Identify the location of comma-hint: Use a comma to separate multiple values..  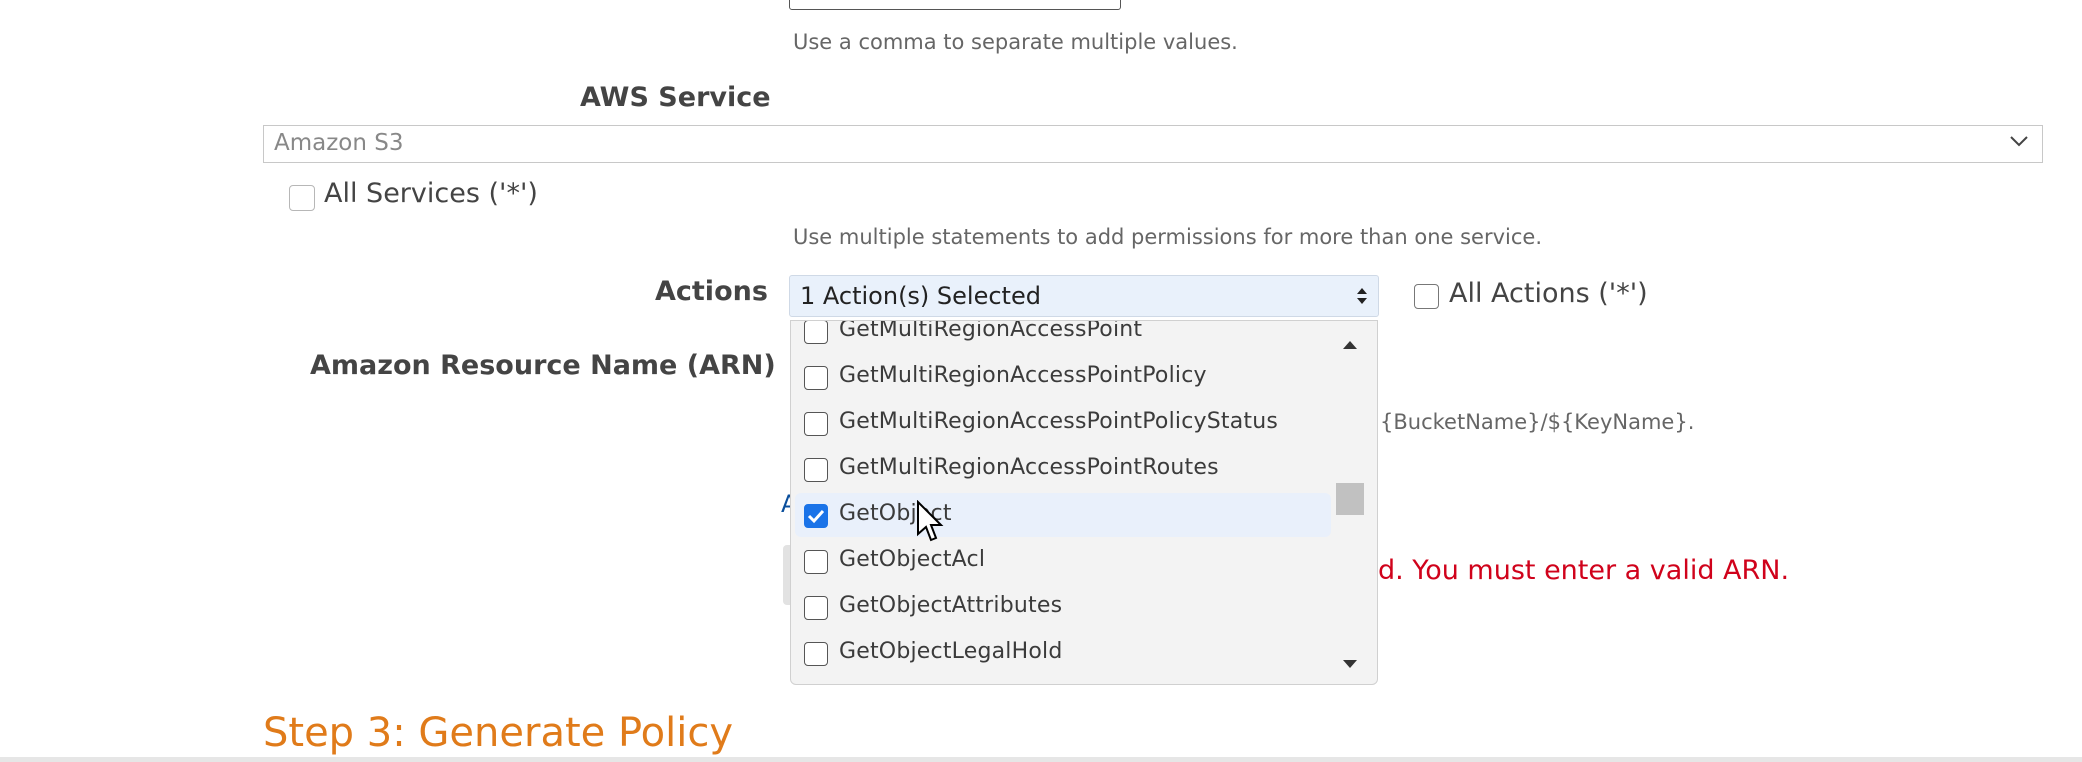
(1015, 42).